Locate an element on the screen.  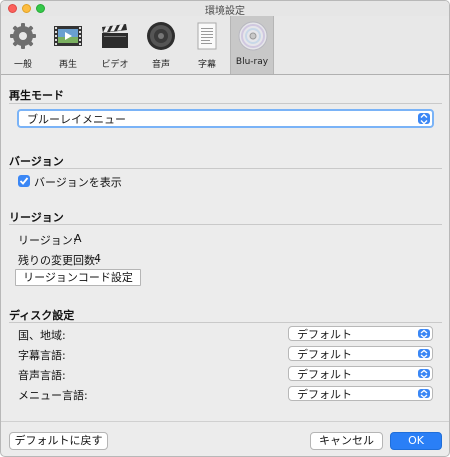
menu-language-label: メニュー言語: is located at coordinates (53, 395).